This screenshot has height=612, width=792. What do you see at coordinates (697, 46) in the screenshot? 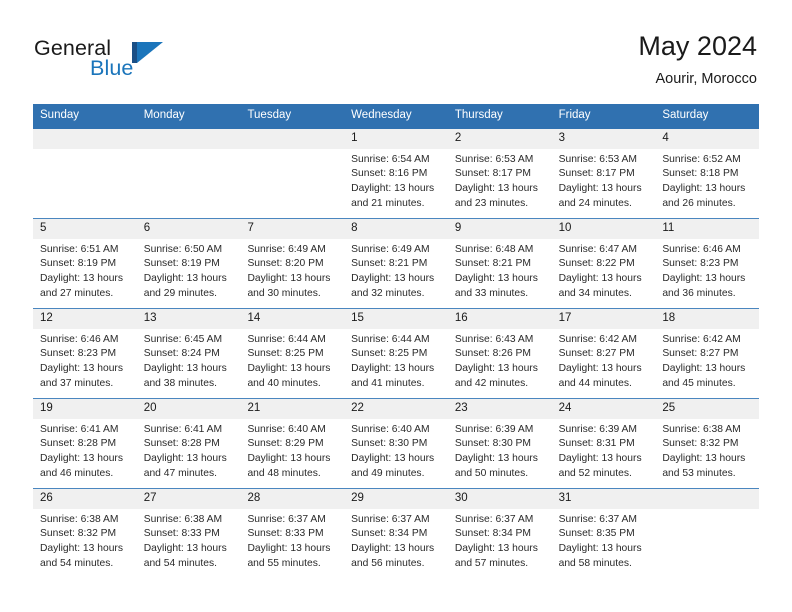
I see `page-title: May 2024` at bounding box center [697, 46].